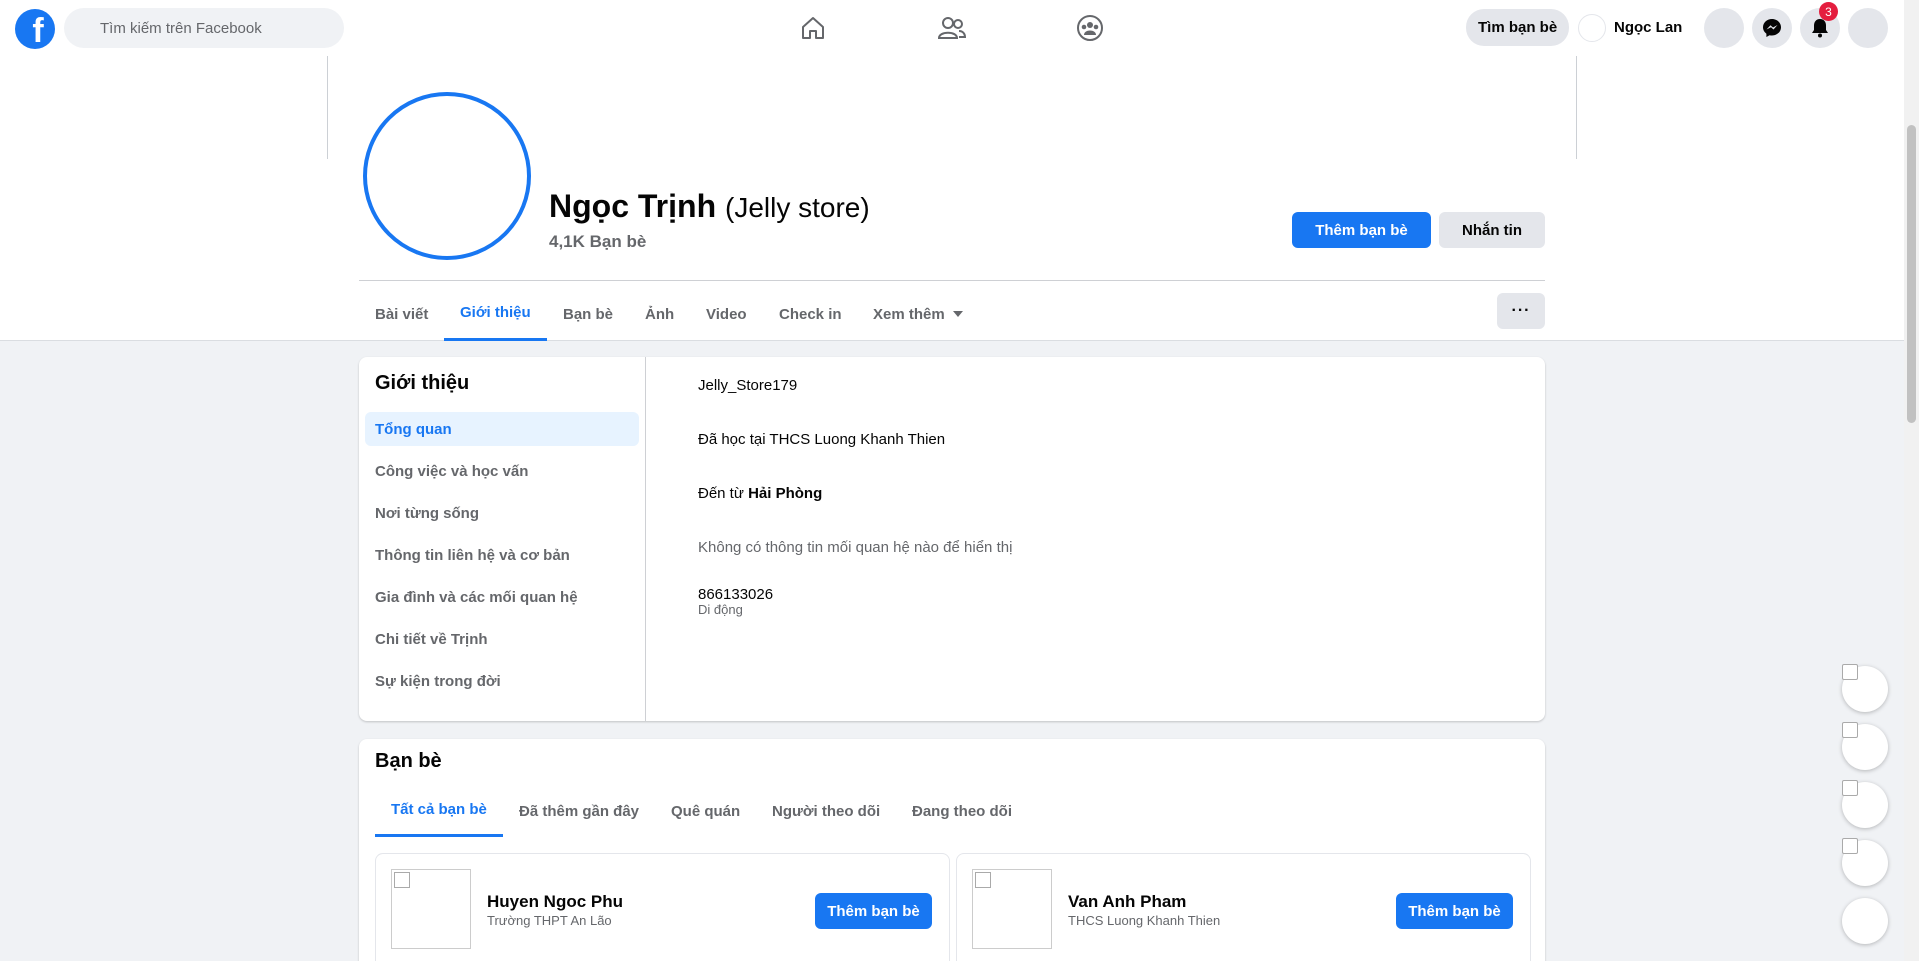 The height and width of the screenshot is (961, 1919). I want to click on about-menu-places-lived: Nơi từng sống, so click(502, 513).